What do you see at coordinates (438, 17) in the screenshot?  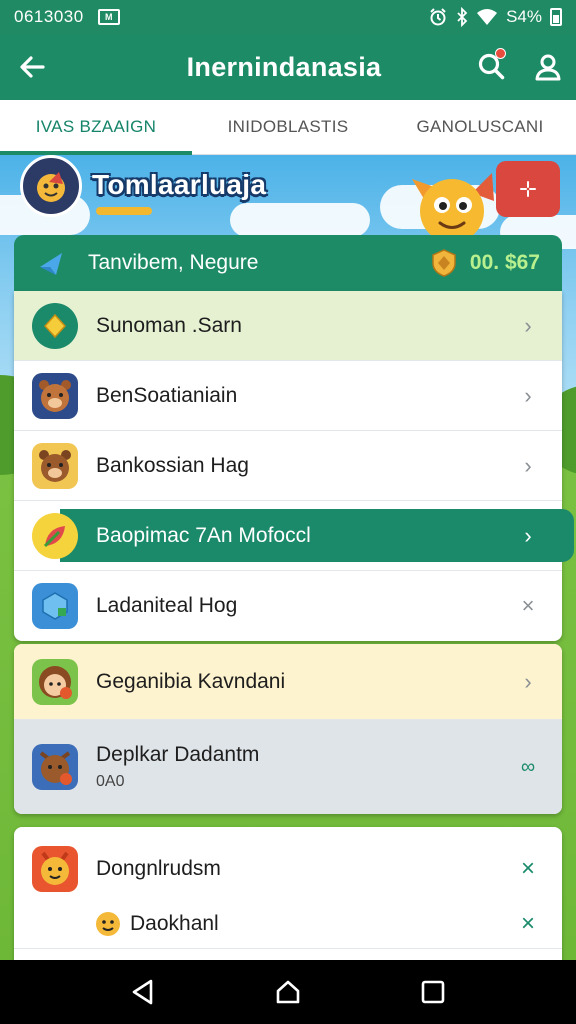 I see `alarm-icon` at bounding box center [438, 17].